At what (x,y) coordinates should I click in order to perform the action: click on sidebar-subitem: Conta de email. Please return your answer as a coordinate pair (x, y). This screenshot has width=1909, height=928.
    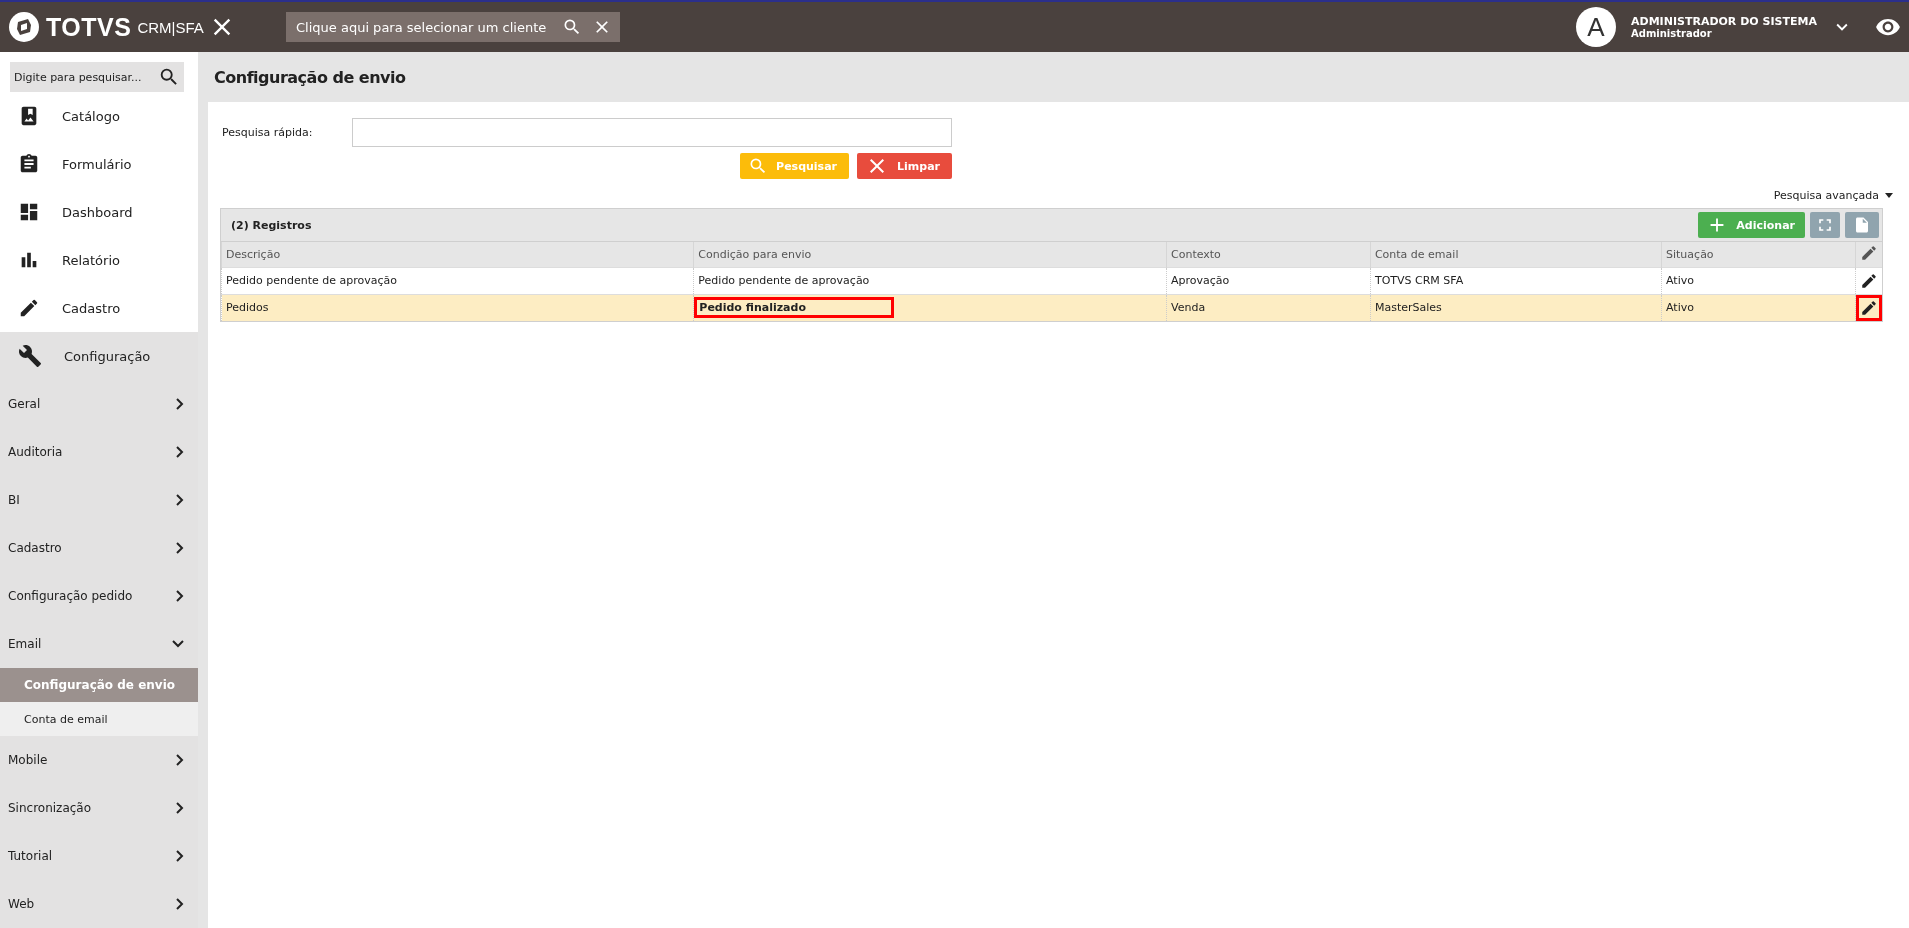
    Looking at the image, I should click on (99, 719).